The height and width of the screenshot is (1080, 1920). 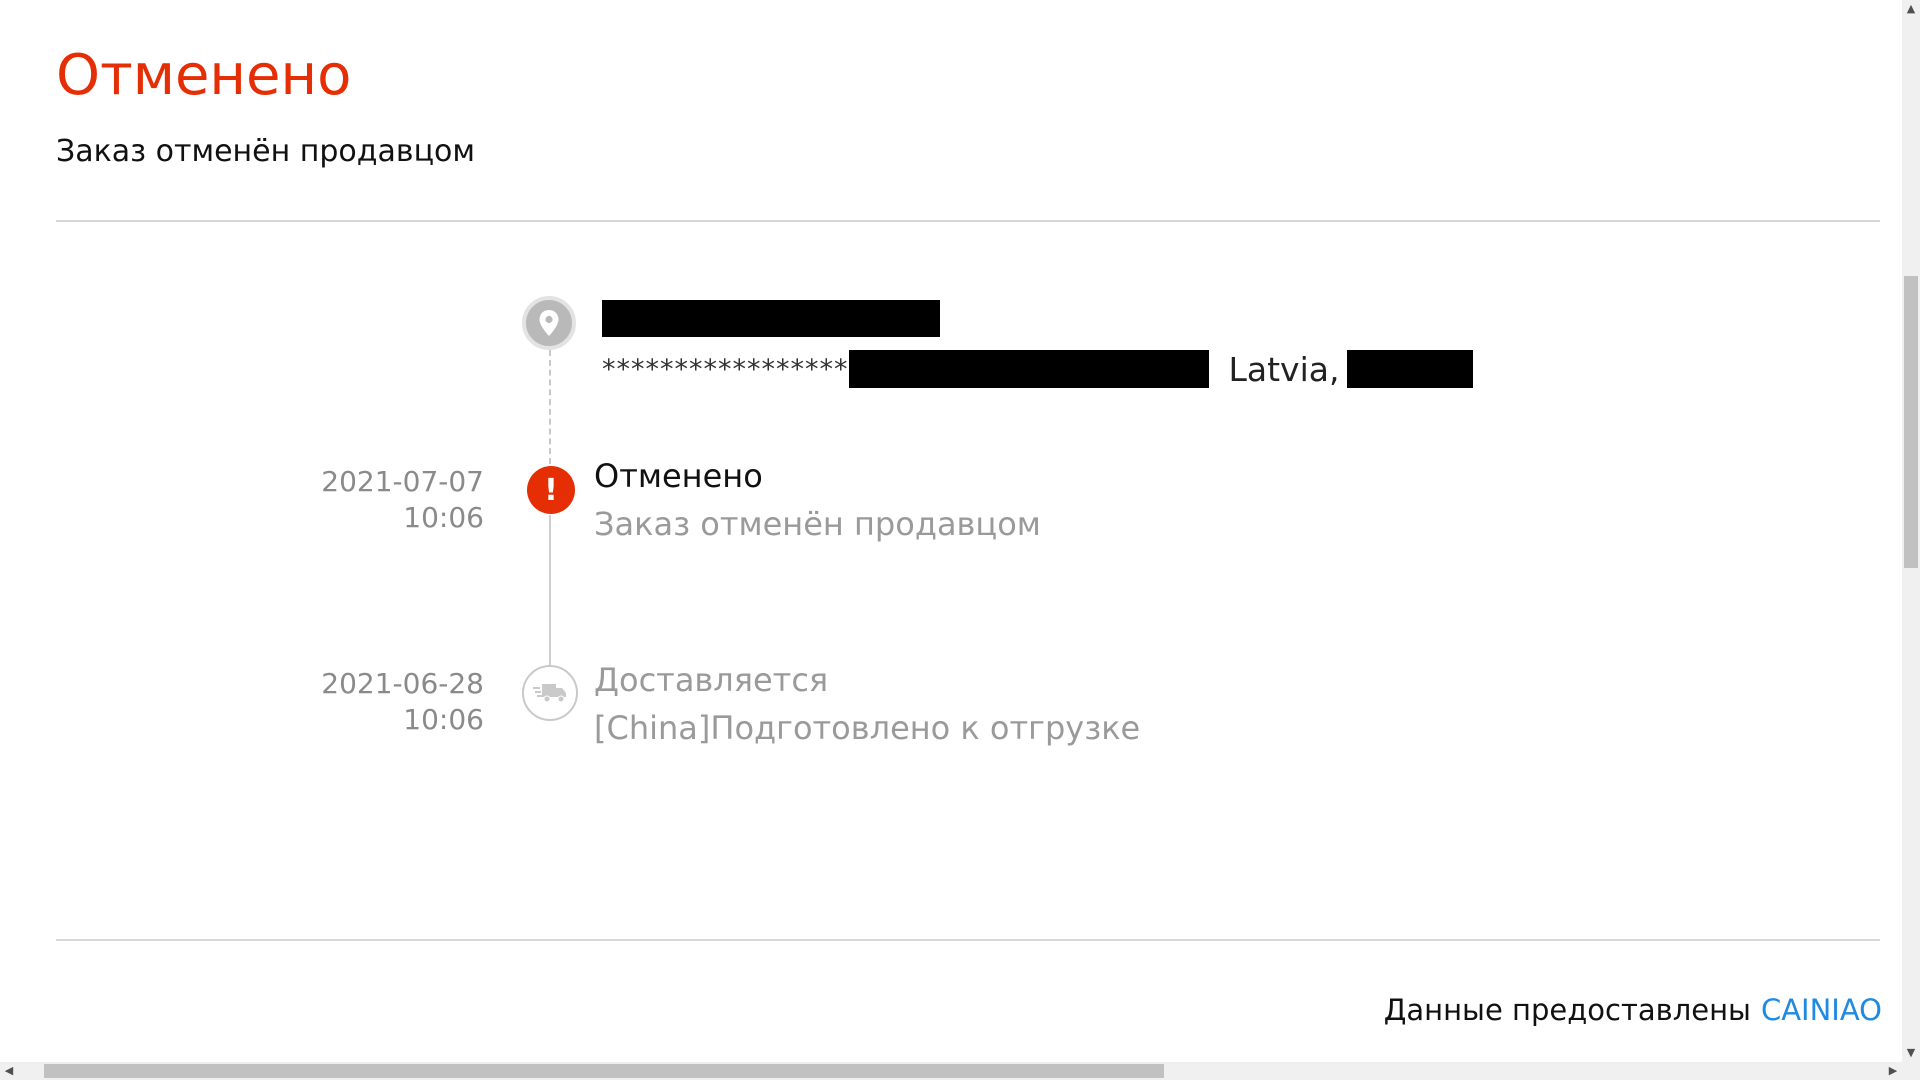 What do you see at coordinates (817, 524) in the screenshot?
I see `event-description: Заказ отменён продавцом` at bounding box center [817, 524].